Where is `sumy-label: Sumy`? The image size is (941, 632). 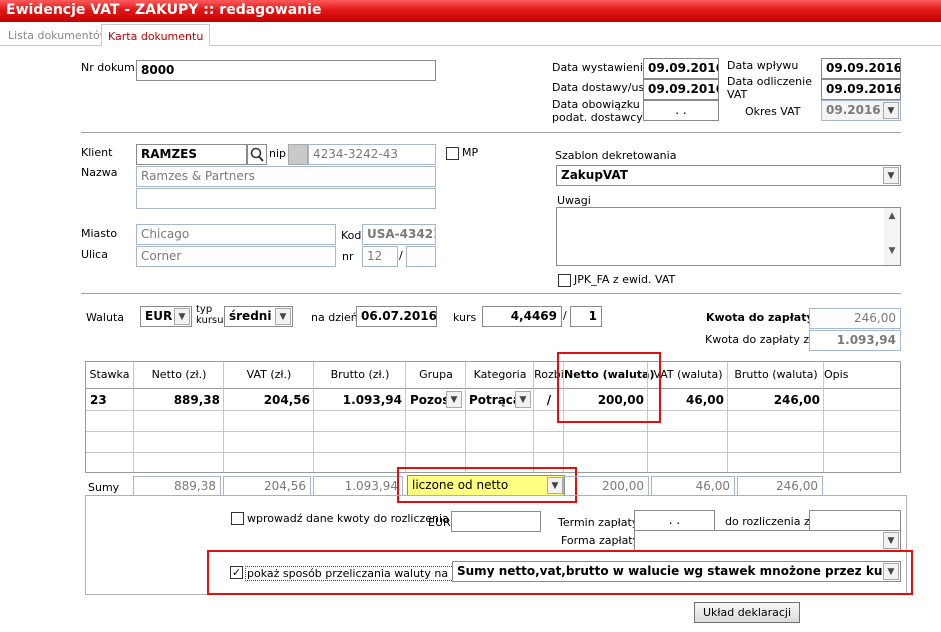
sumy-label: Sumy is located at coordinates (104, 487).